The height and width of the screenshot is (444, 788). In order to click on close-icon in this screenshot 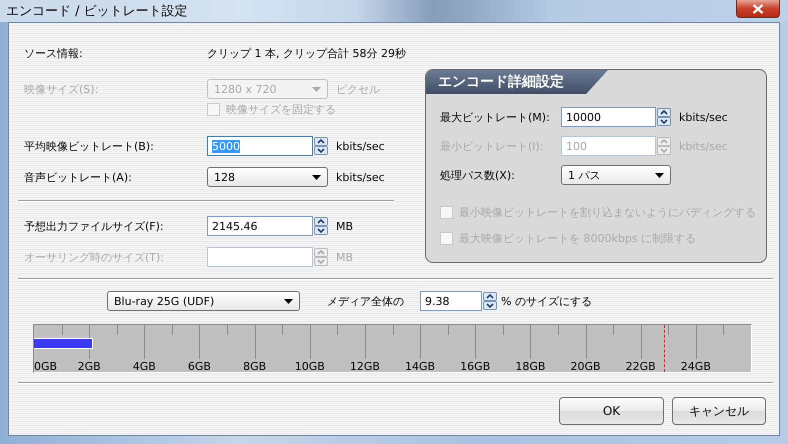, I will do `click(758, 9)`.